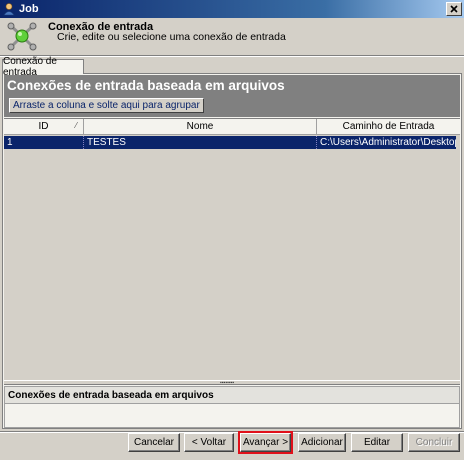  Describe the element at coordinates (232, 416) in the screenshot. I see `detail-panel` at that location.